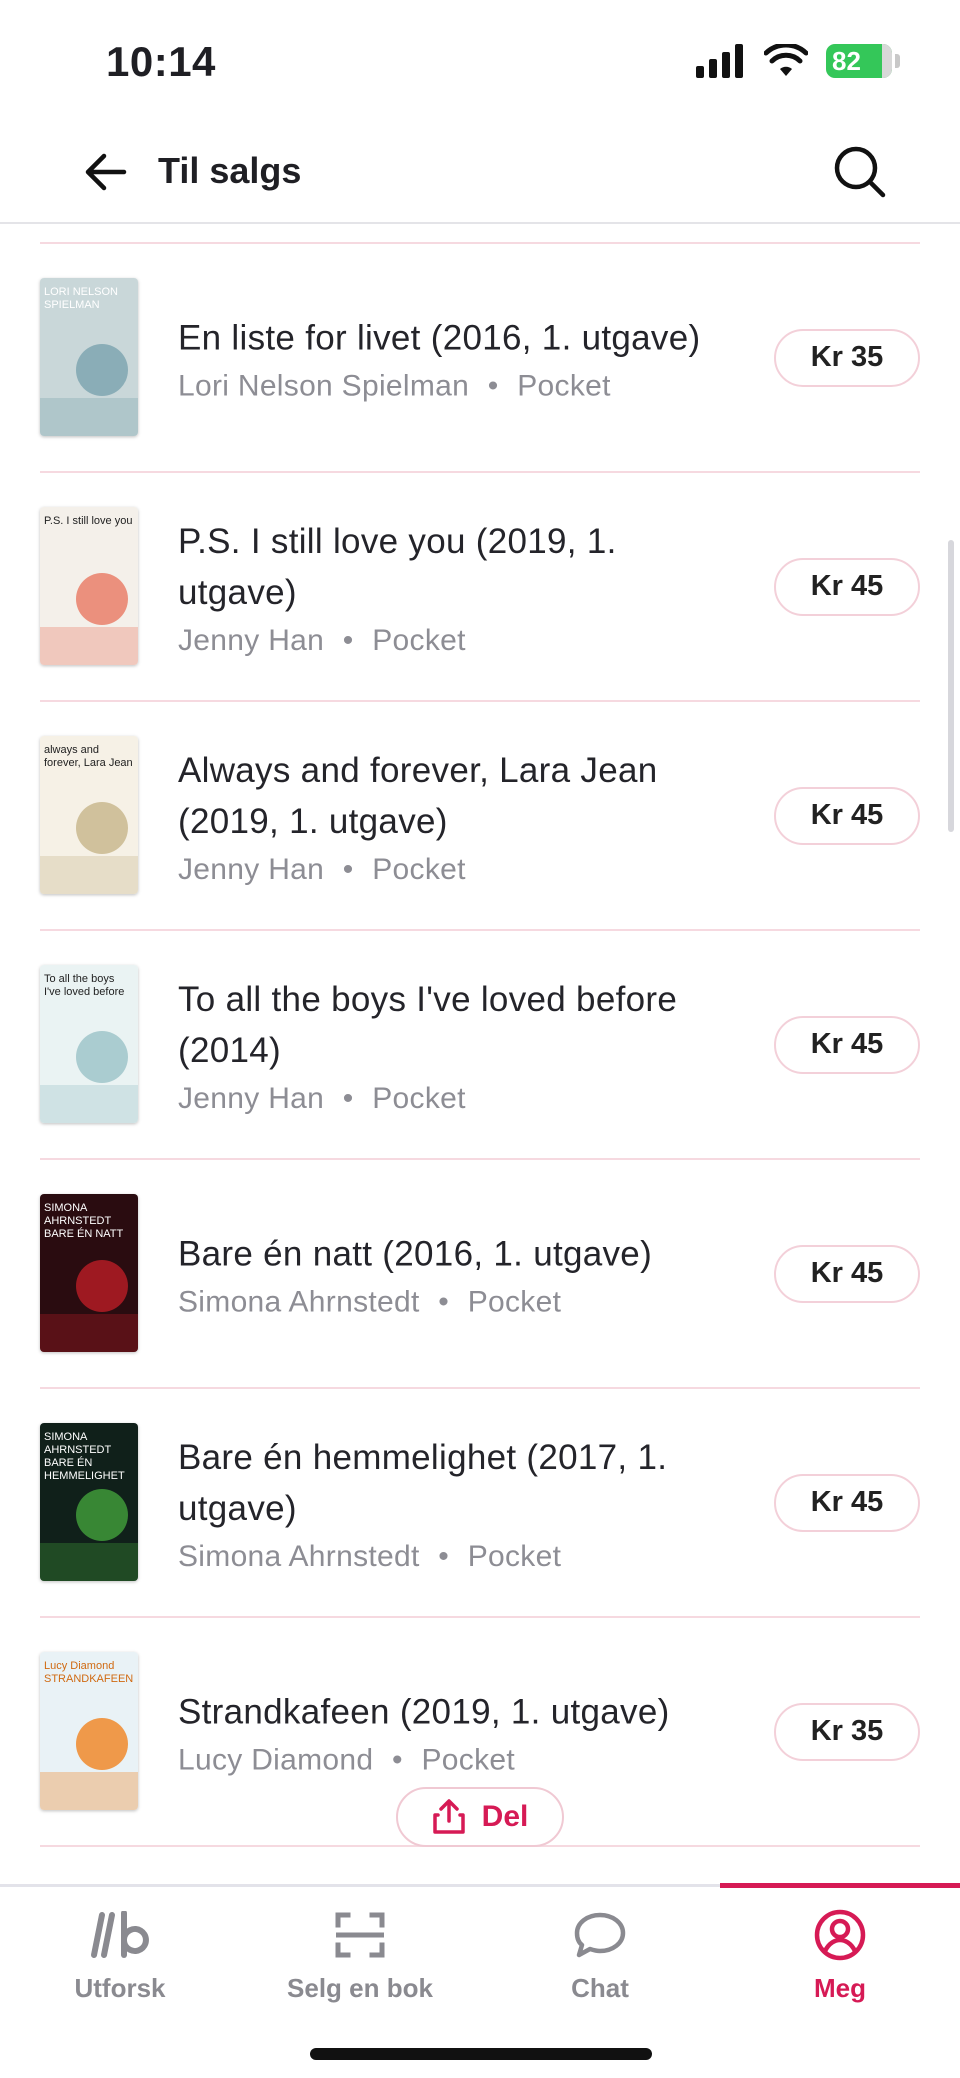 This screenshot has width=960, height=2078. What do you see at coordinates (719, 61) in the screenshot?
I see `cellular-signal-icon` at bounding box center [719, 61].